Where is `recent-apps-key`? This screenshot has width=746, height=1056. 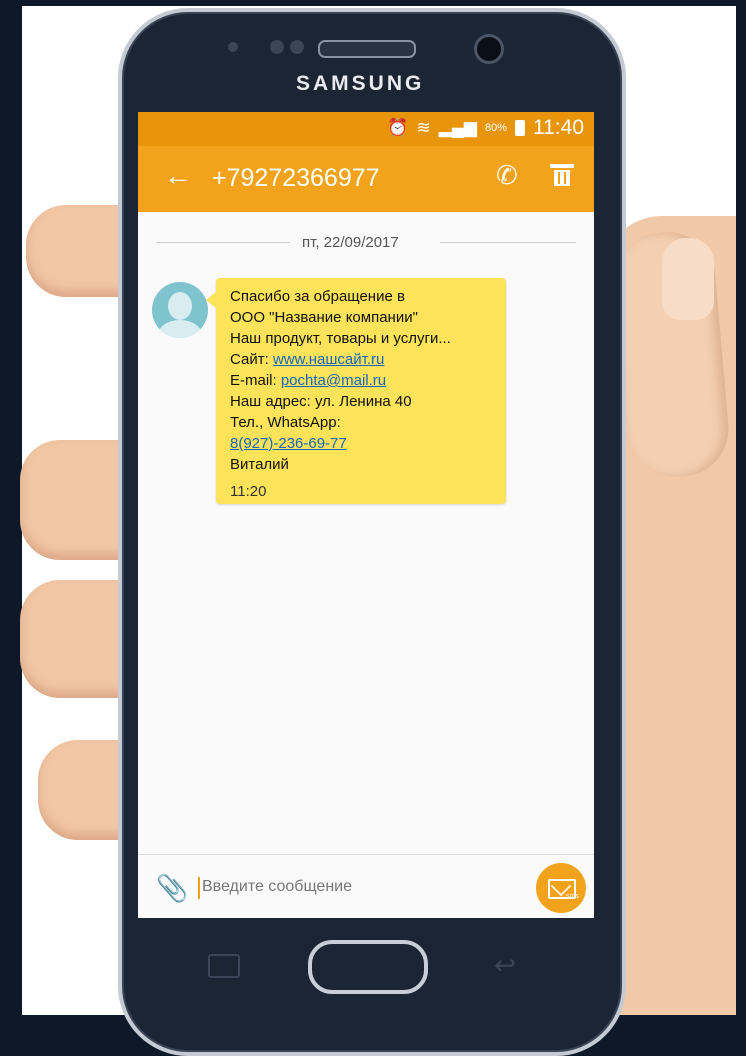 recent-apps-key is located at coordinates (224, 966).